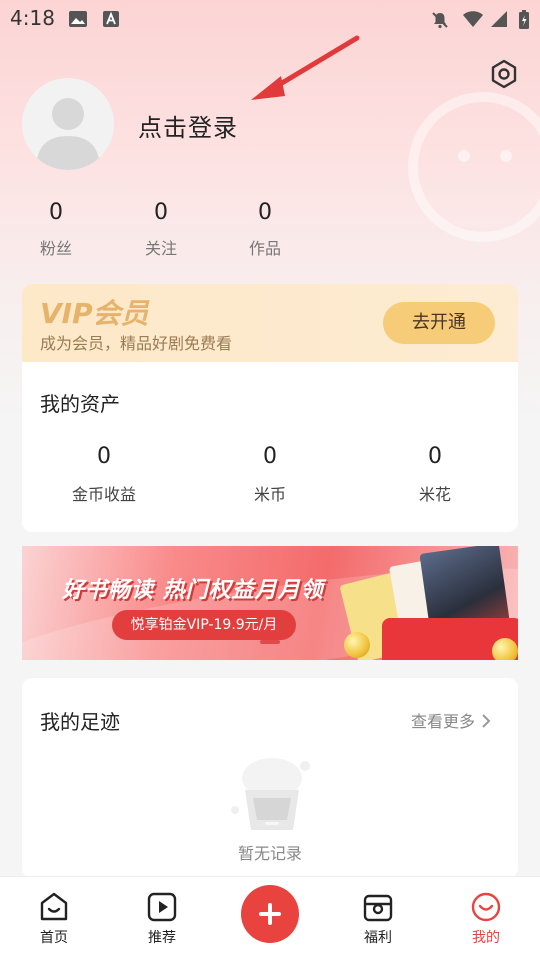 This screenshot has height=960, width=540. Describe the element at coordinates (94, 313) in the screenshot. I see `vip-title: VIP会员` at that location.